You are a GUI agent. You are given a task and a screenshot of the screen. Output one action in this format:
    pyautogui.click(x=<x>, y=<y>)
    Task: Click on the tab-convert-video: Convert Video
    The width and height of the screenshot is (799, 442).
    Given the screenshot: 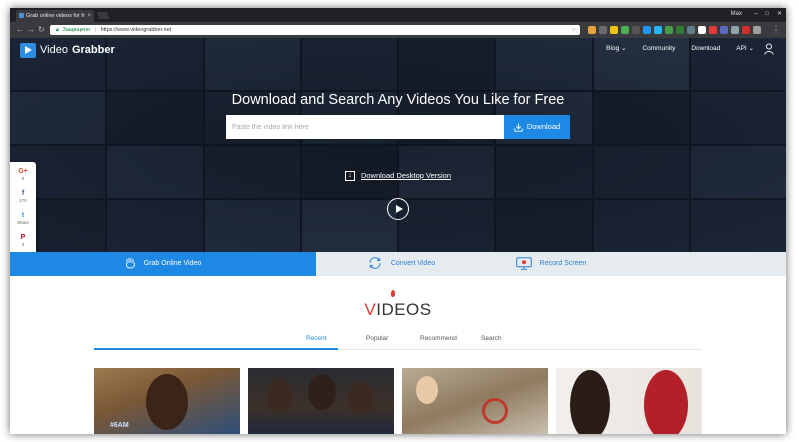 What is the action you would take?
    pyautogui.click(x=401, y=264)
    